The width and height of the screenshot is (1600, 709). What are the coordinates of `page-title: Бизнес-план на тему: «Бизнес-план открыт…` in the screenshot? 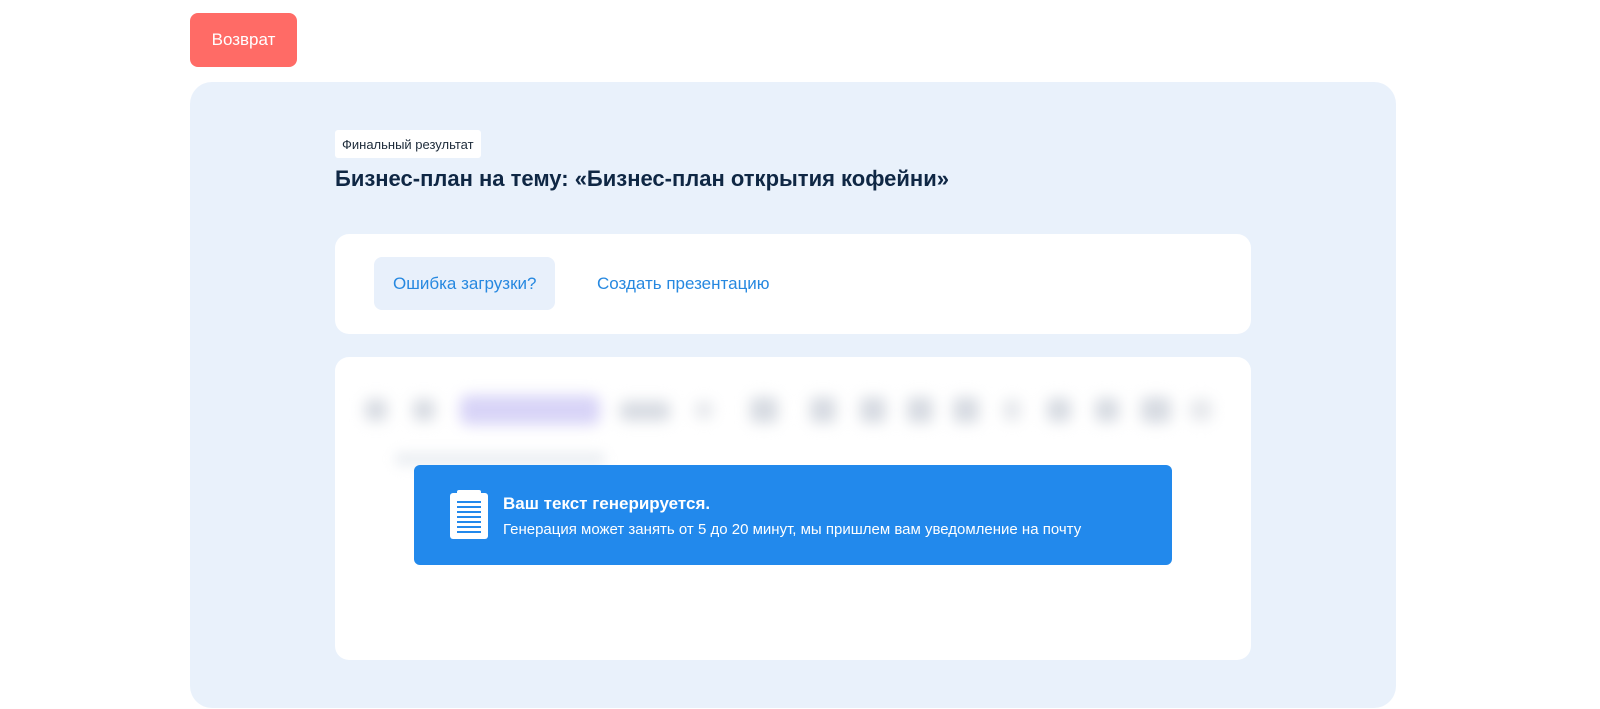 It's located at (642, 178).